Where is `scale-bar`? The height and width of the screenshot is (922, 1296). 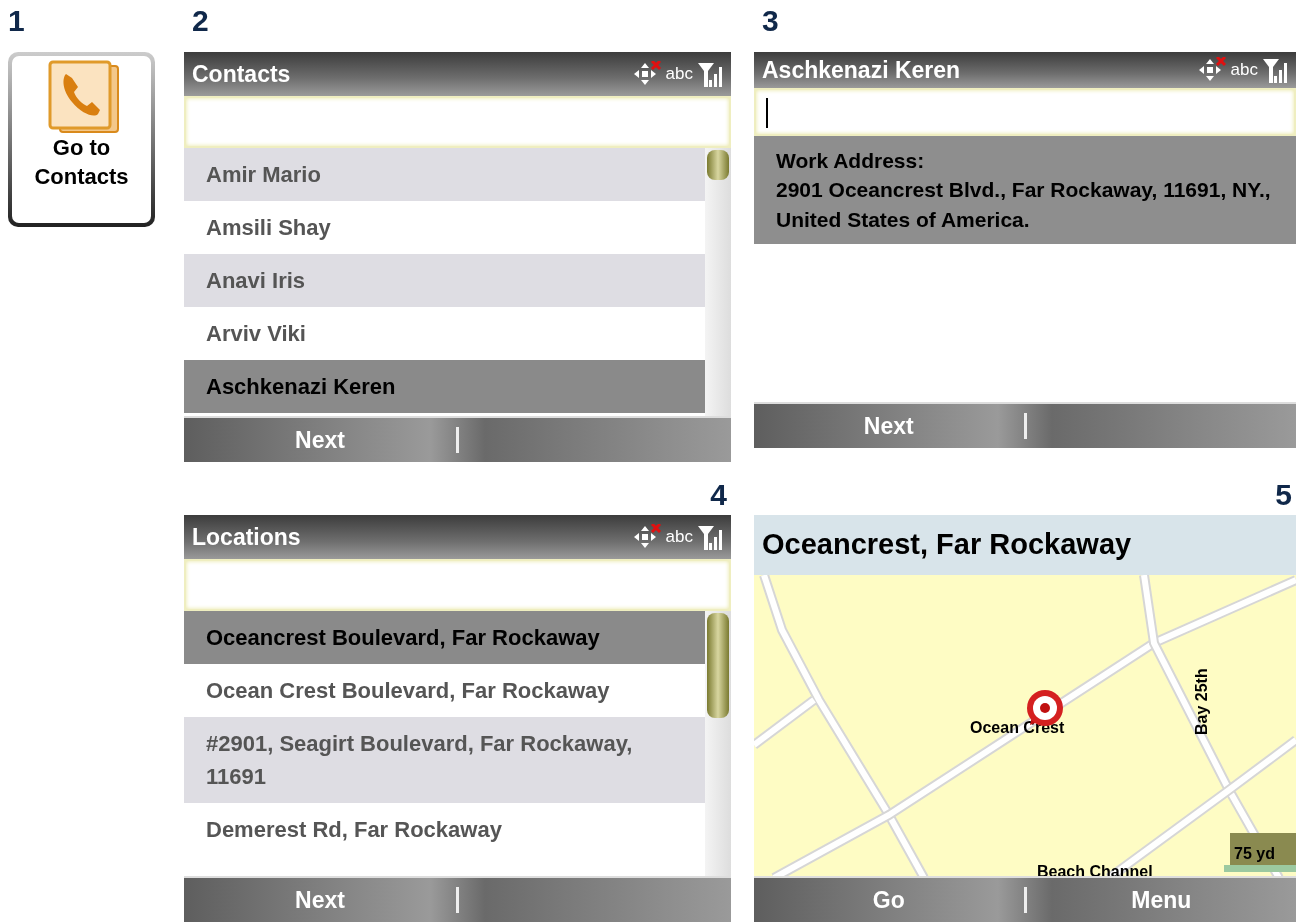 scale-bar is located at coordinates (1260, 868).